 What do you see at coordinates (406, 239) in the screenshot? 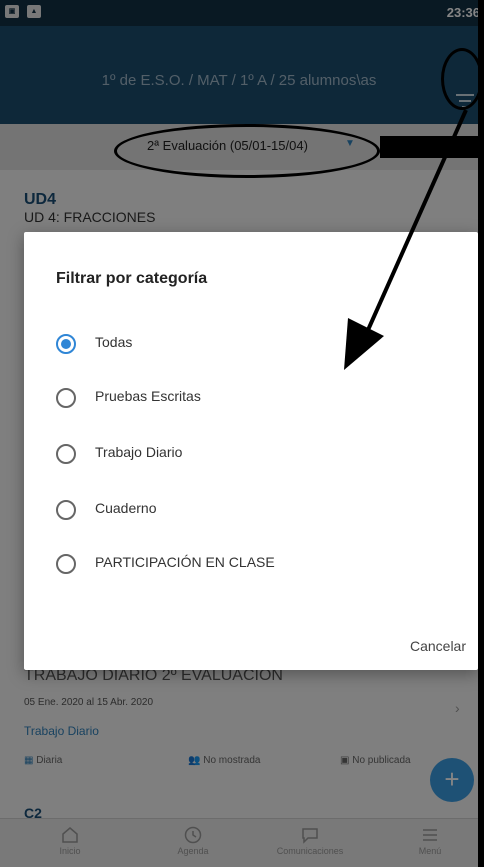
I see `annotation-arrow` at bounding box center [406, 239].